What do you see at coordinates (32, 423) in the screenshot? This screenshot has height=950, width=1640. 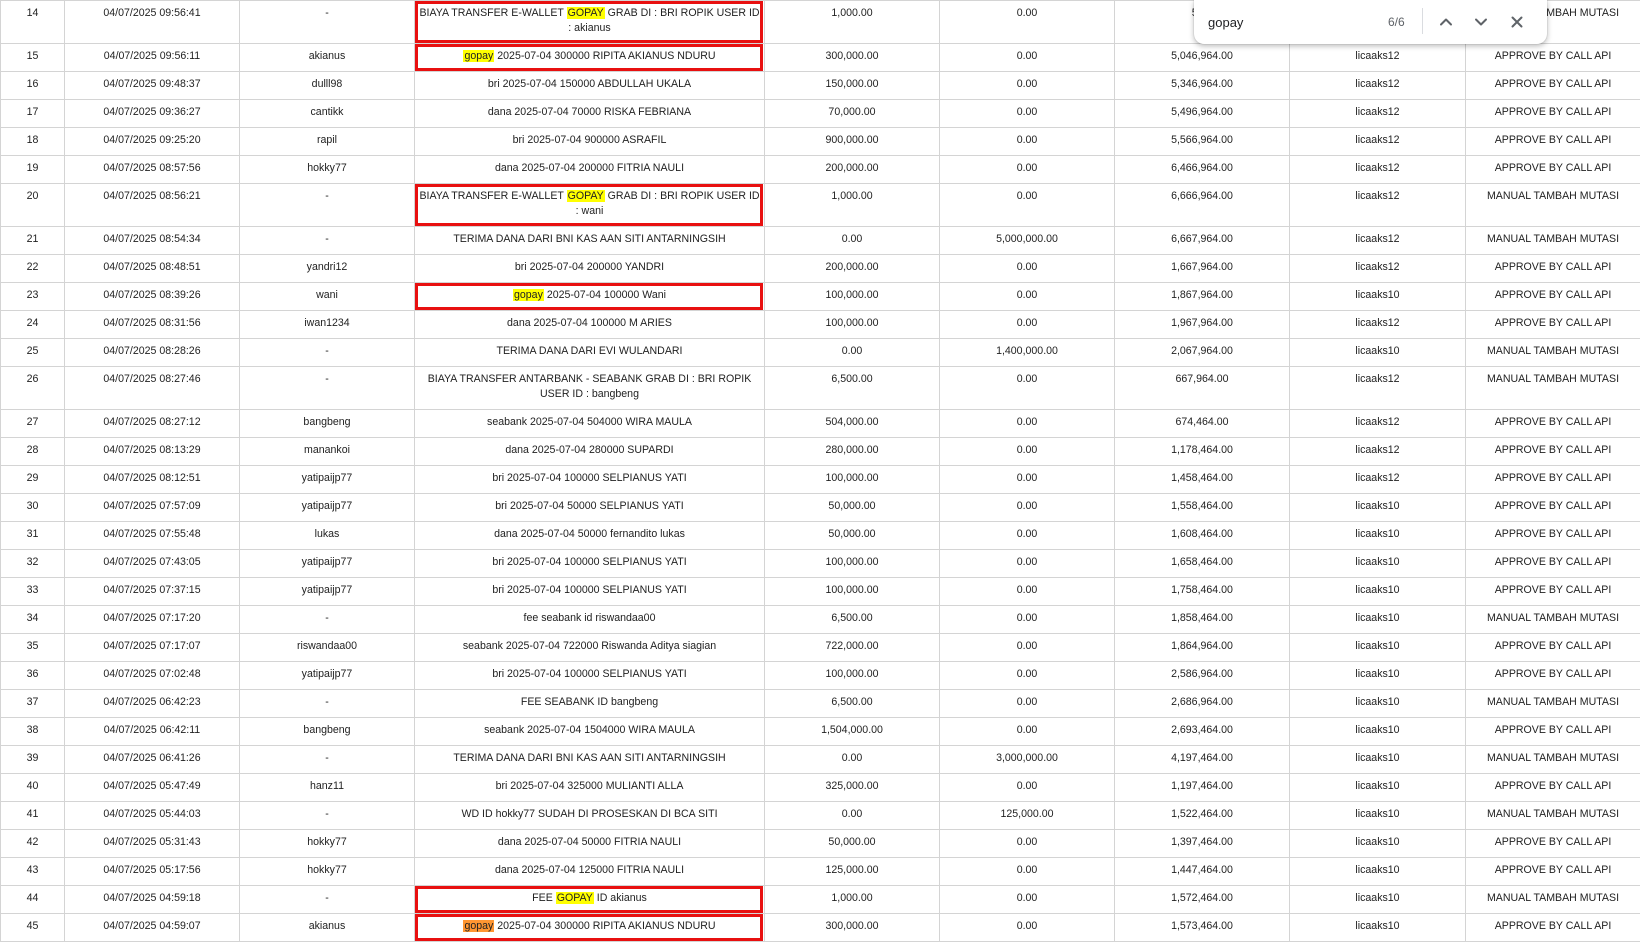 I see `row-number: 27` at bounding box center [32, 423].